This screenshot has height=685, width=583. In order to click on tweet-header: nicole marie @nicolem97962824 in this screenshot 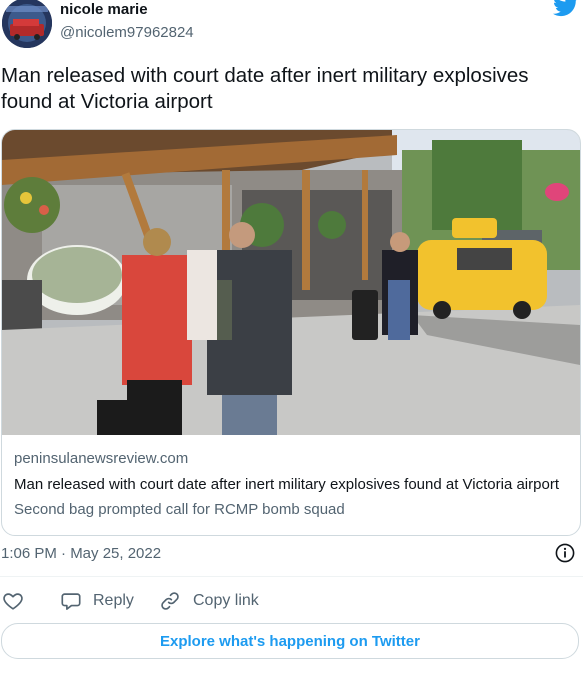, I will do `click(291, 26)`.